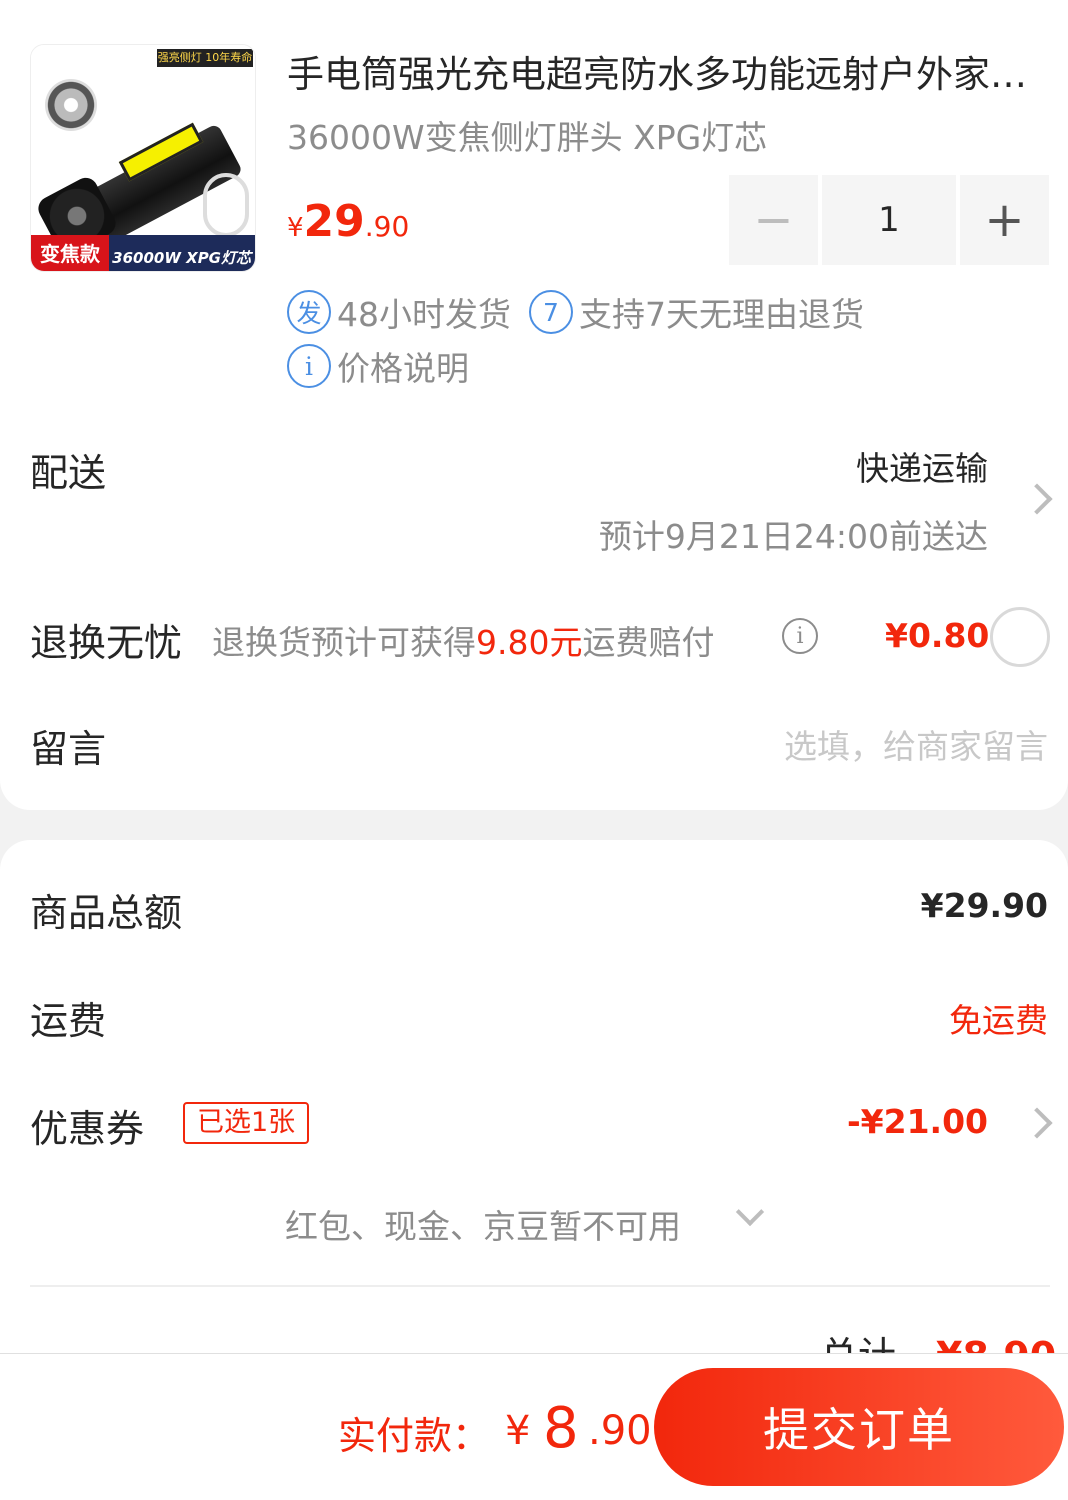 The height and width of the screenshot is (1500, 1068). Describe the element at coordinates (334, 221) in the screenshot. I see `price-integer: 29` at that location.